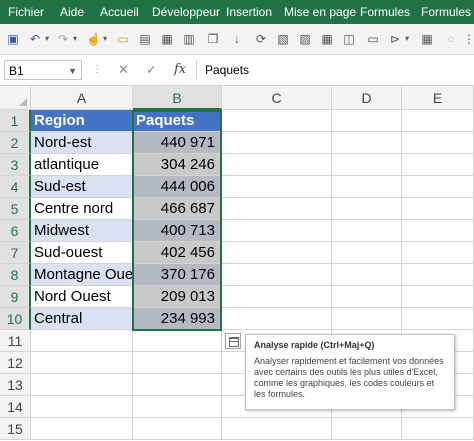 This screenshot has height=441, width=474. Describe the element at coordinates (15, 209) in the screenshot. I see `row-header-5: 5` at that location.